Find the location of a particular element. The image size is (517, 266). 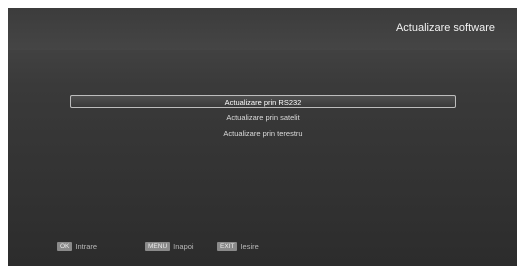

footer-hints: OK Intrare MENU Inapoi EXIT Iesire is located at coordinates (262, 246).